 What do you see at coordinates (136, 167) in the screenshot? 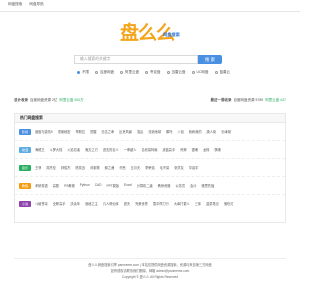
I see `keyword-link: 五月天` at bounding box center [136, 167].